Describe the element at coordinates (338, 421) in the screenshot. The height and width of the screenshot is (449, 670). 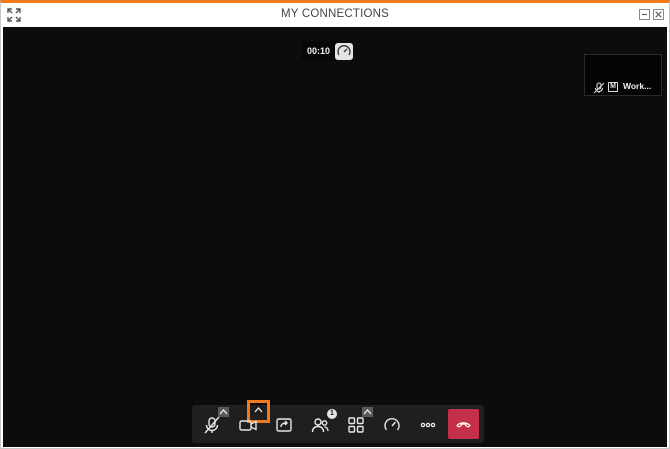
I see `call-toolbar: 1` at that location.